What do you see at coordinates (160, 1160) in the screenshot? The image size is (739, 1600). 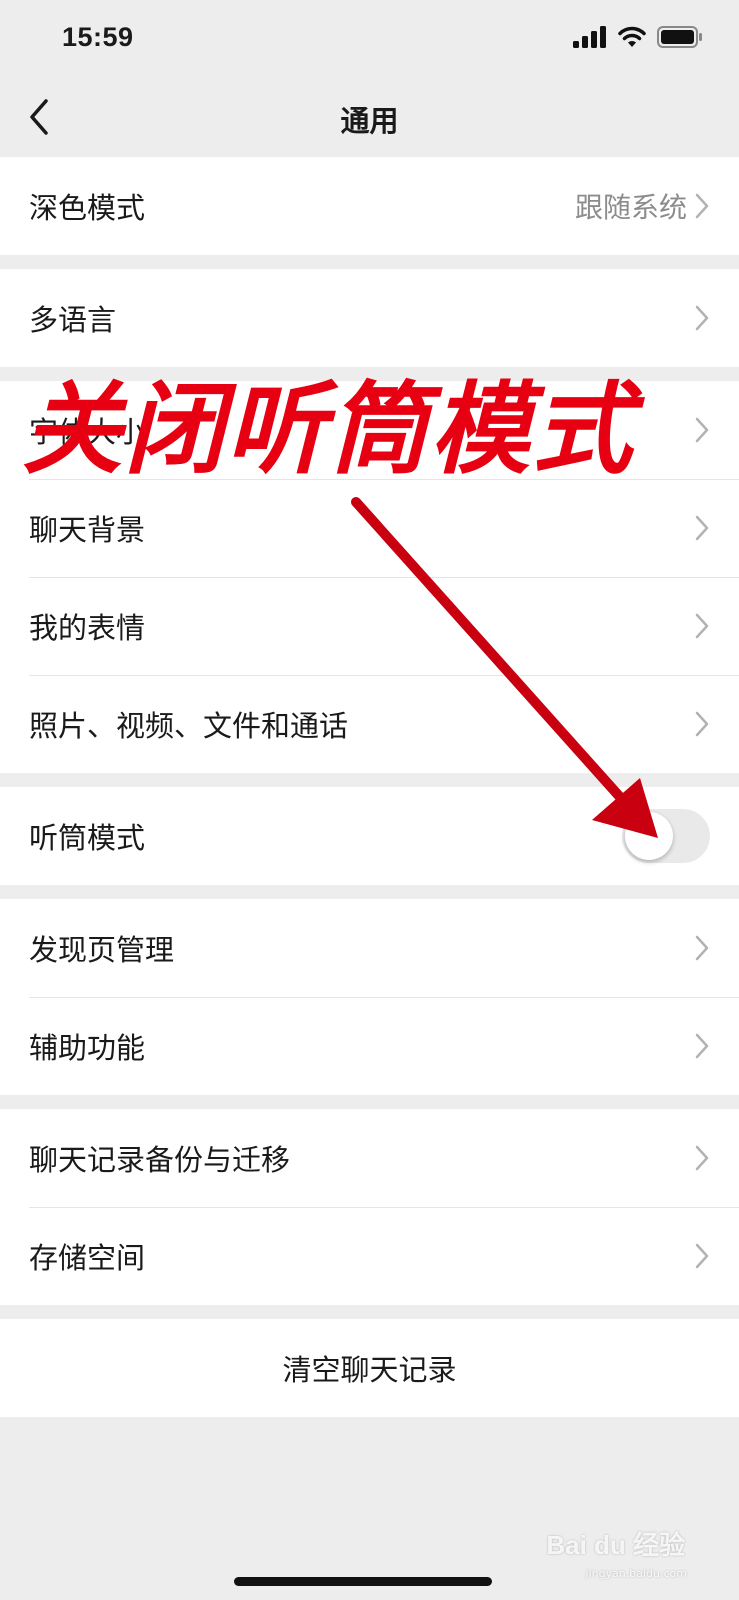 I see `row-label: 聊天记录备份与迁移` at bounding box center [160, 1160].